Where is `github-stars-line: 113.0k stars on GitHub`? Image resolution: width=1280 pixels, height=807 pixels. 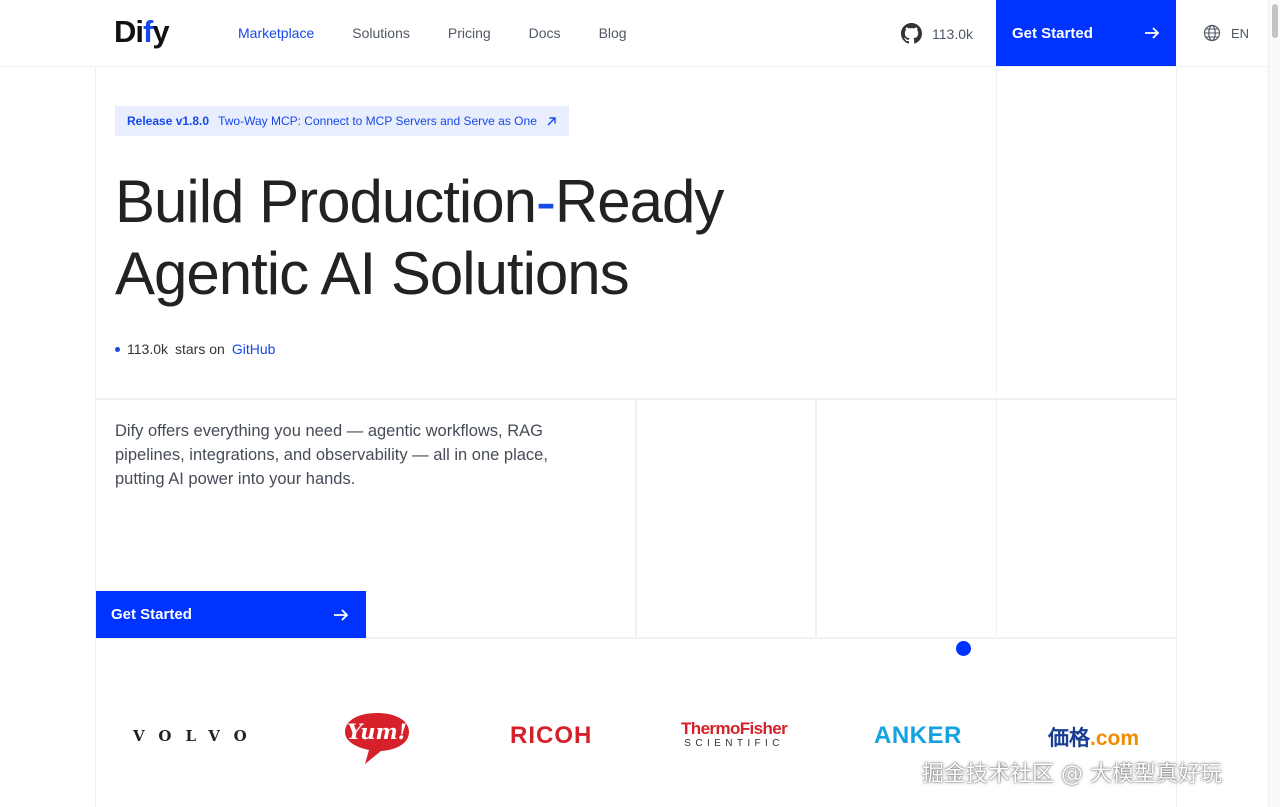
github-stars-line: 113.0k stars on GitHub is located at coordinates (195, 349).